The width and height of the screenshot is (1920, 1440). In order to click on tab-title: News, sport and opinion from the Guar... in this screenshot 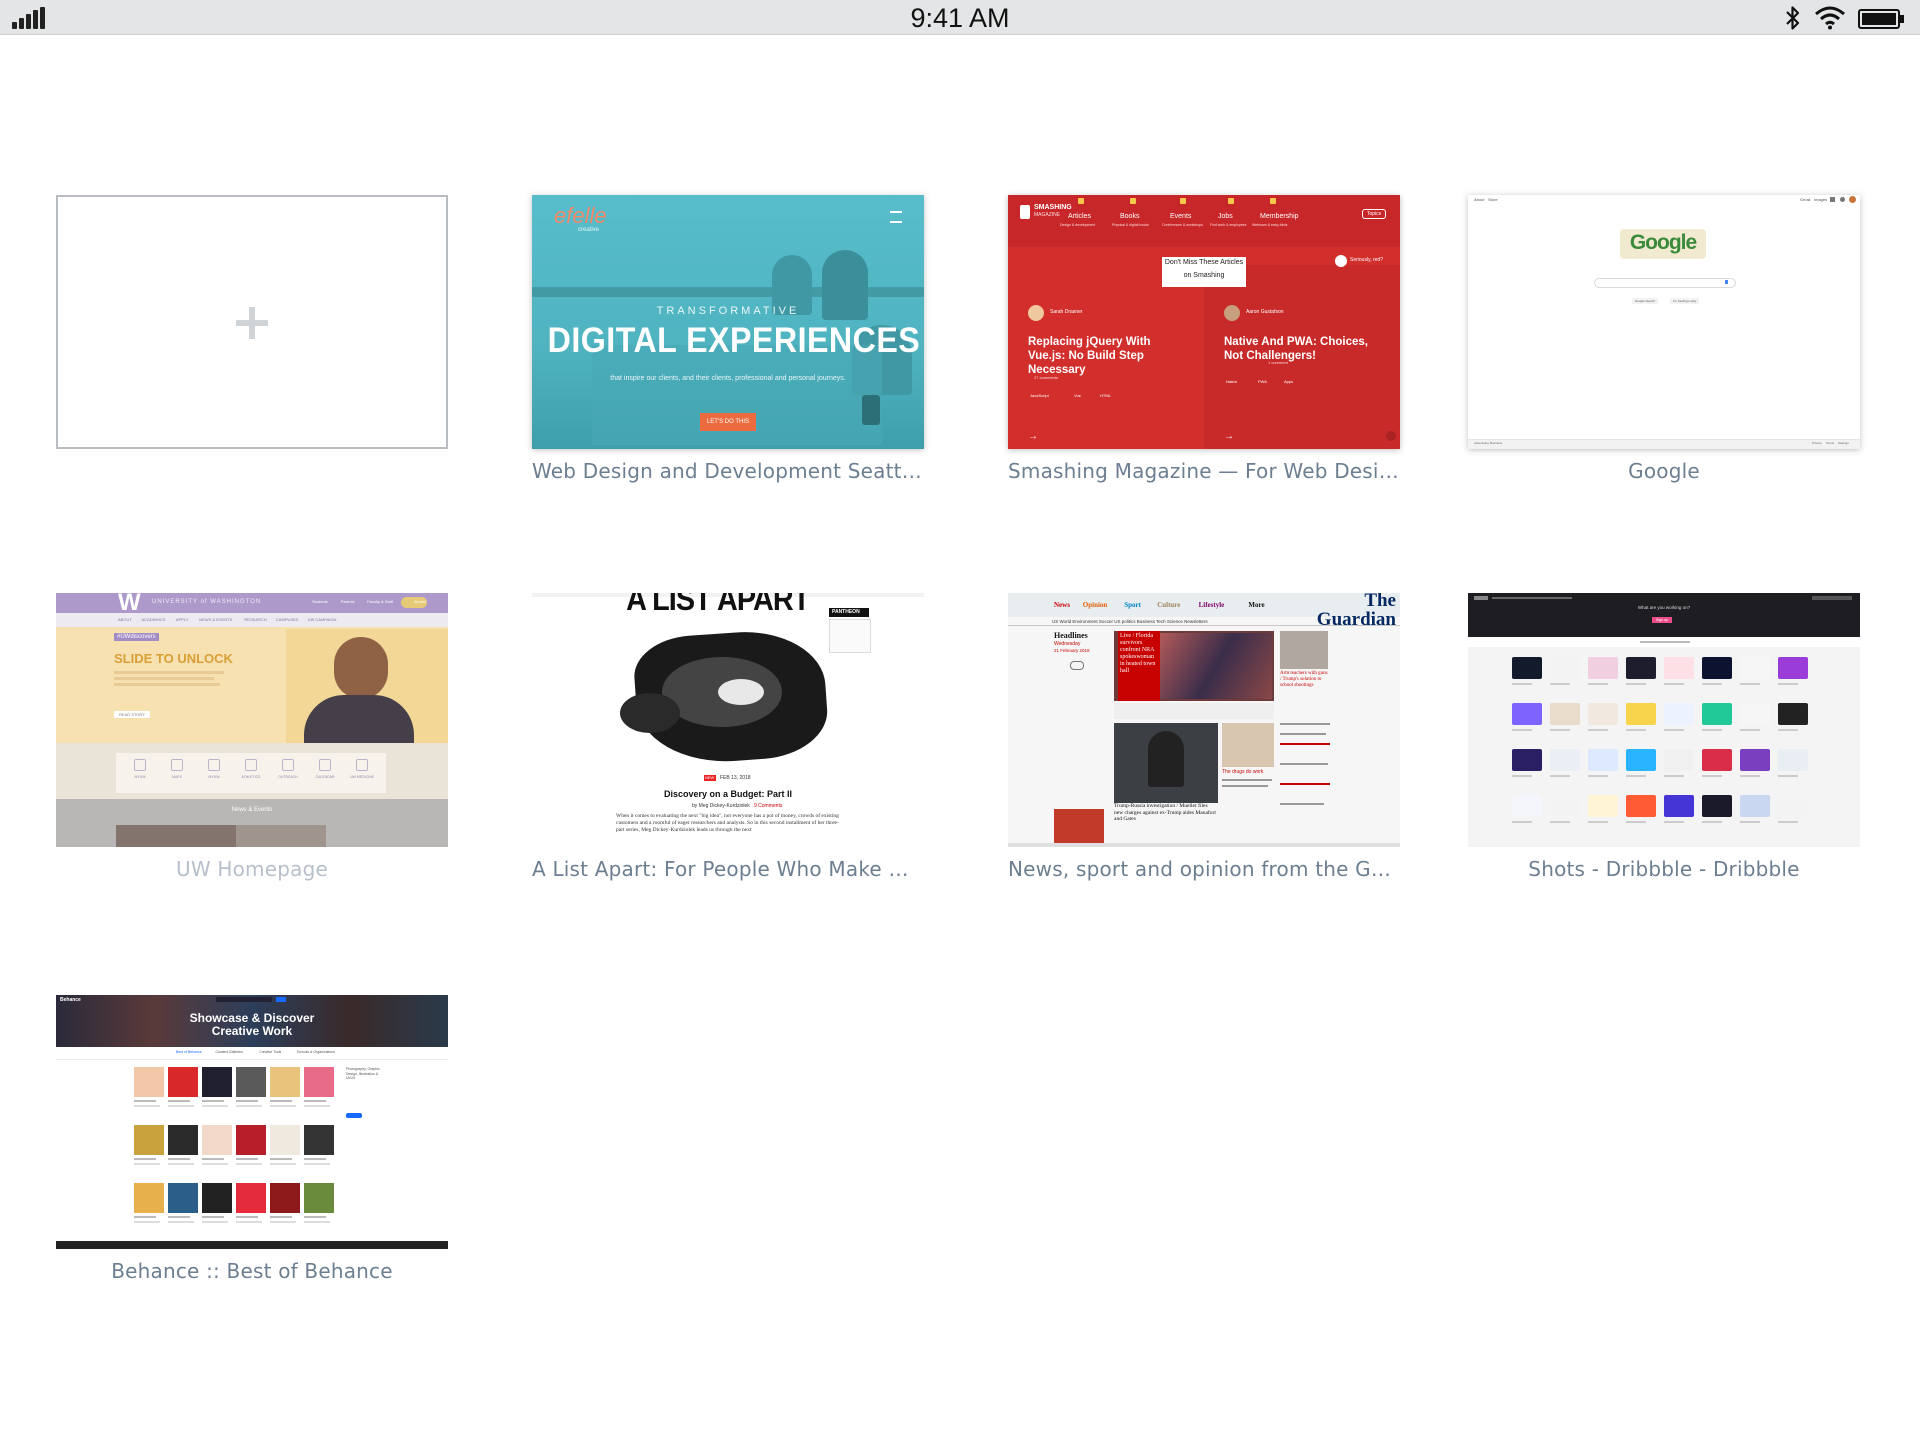, I will do `click(1204, 869)`.